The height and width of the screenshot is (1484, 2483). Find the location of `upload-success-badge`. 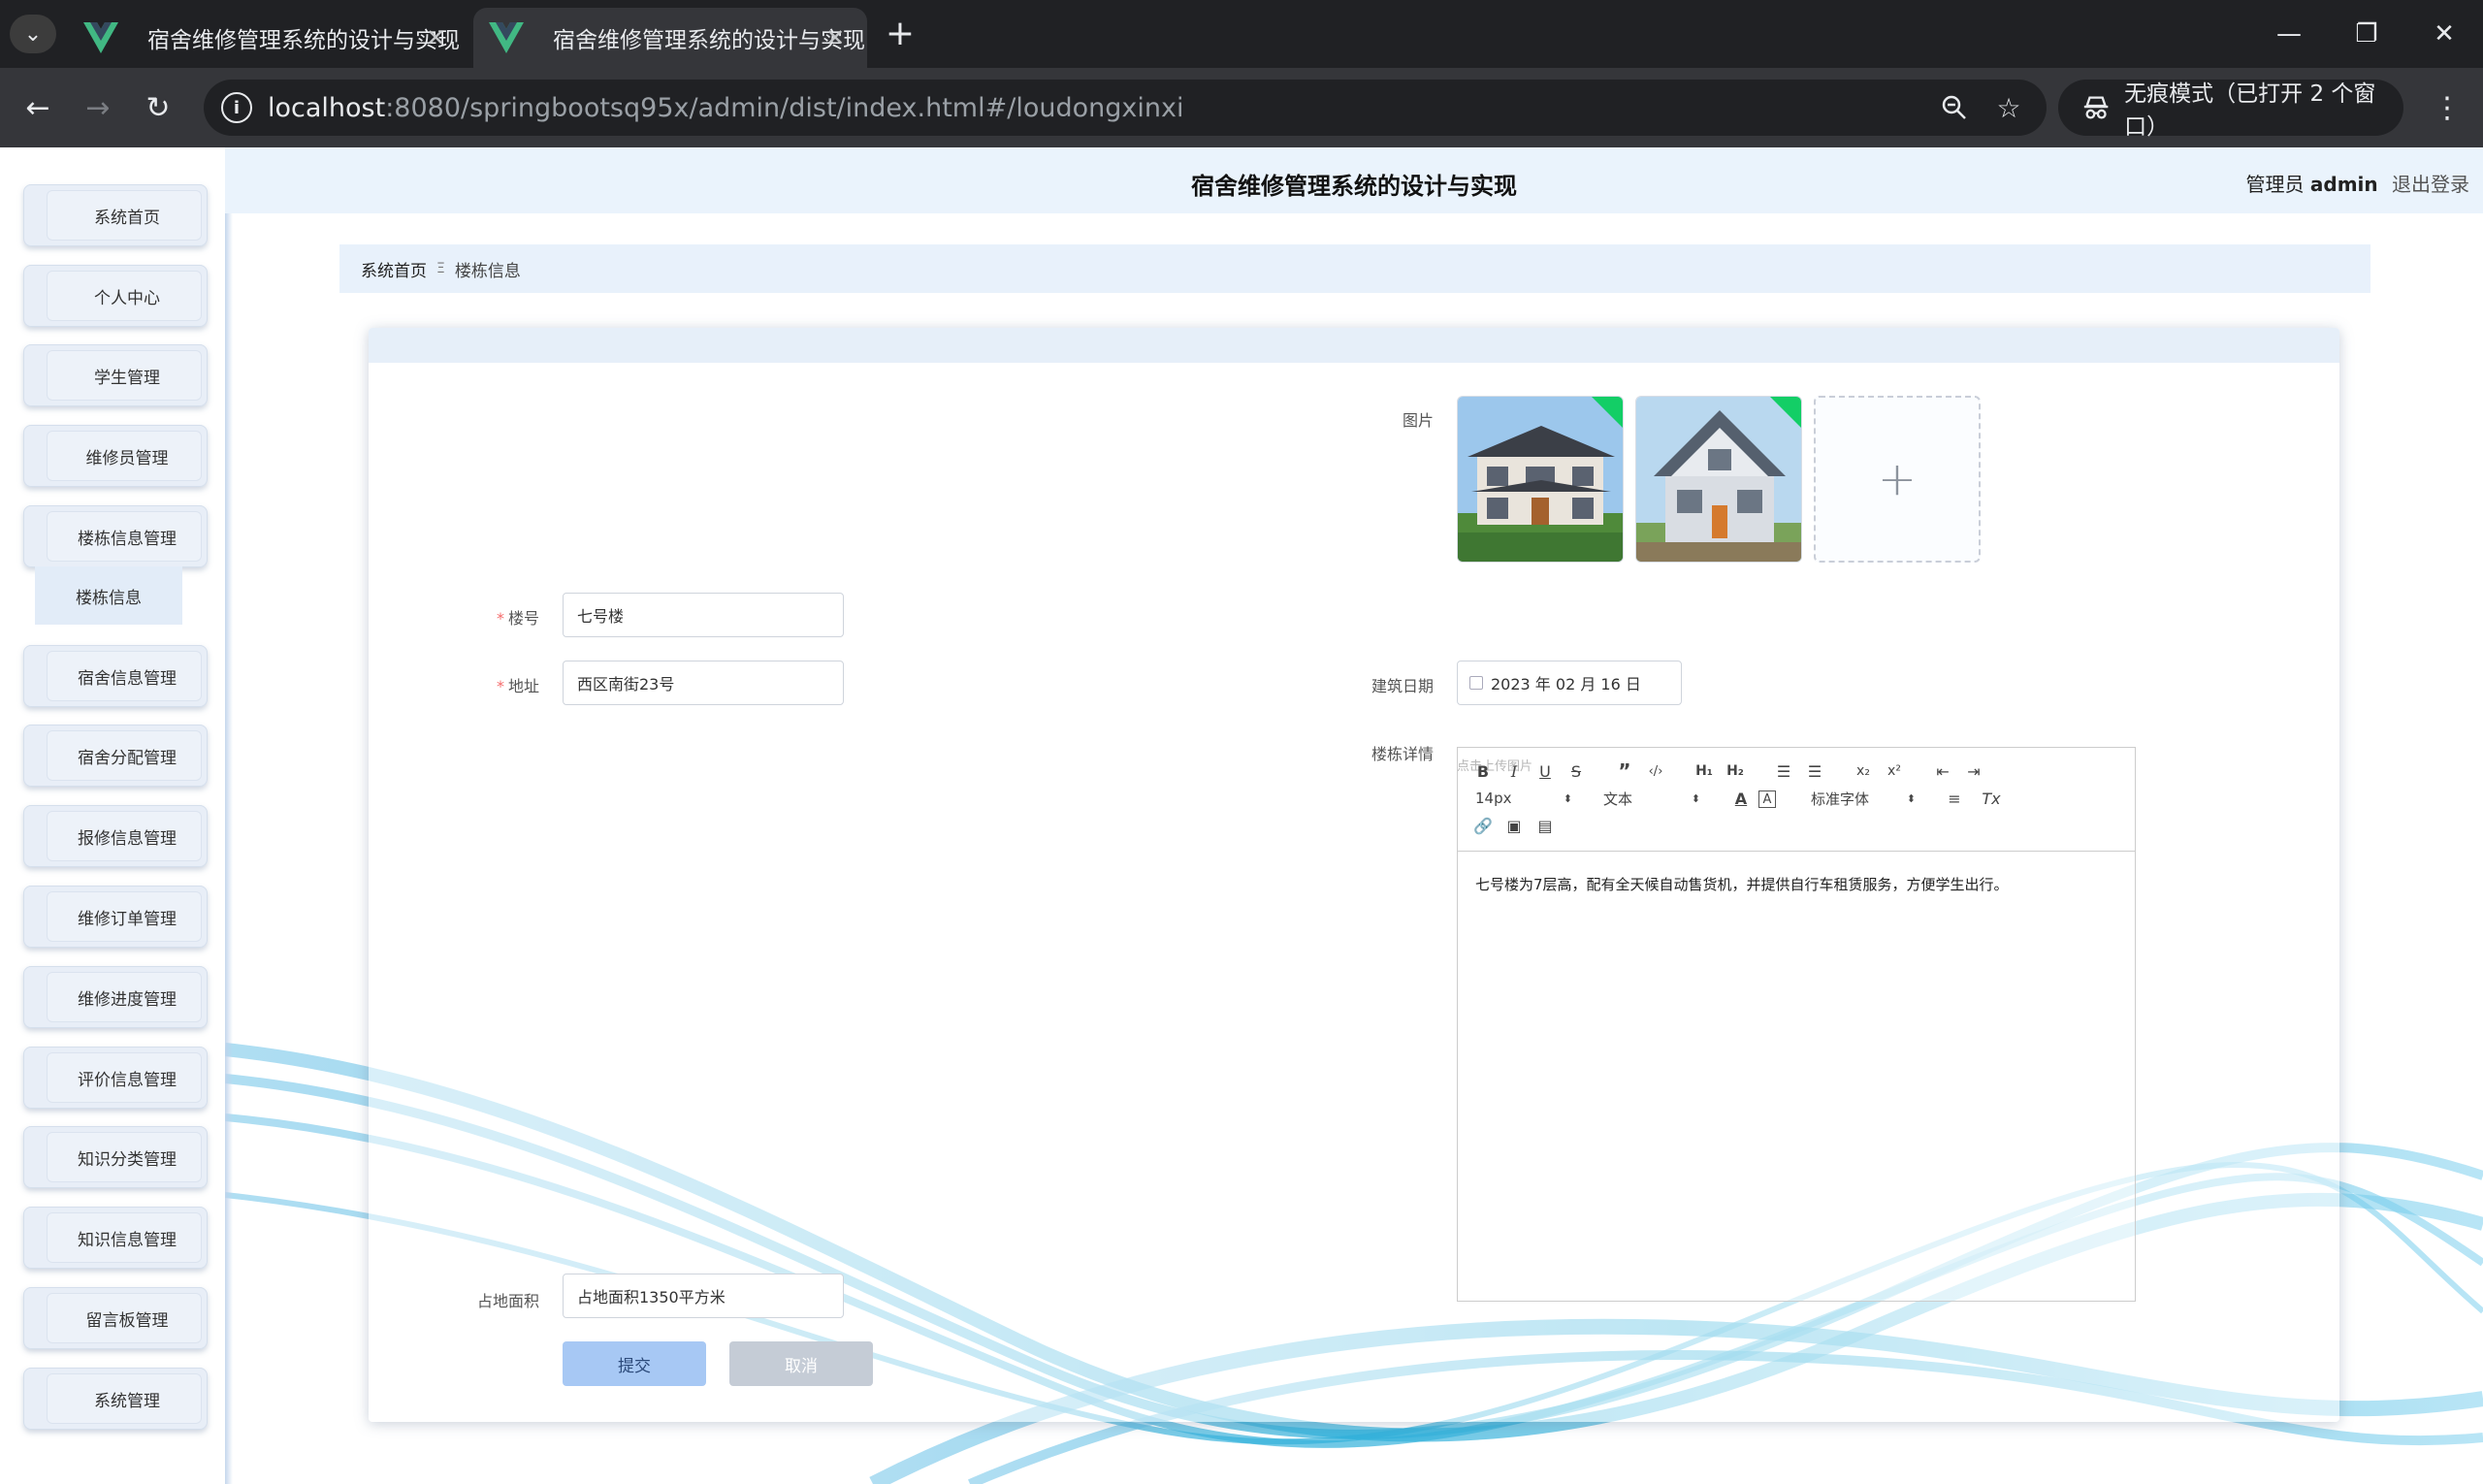

upload-success-badge is located at coordinates (1608, 413).